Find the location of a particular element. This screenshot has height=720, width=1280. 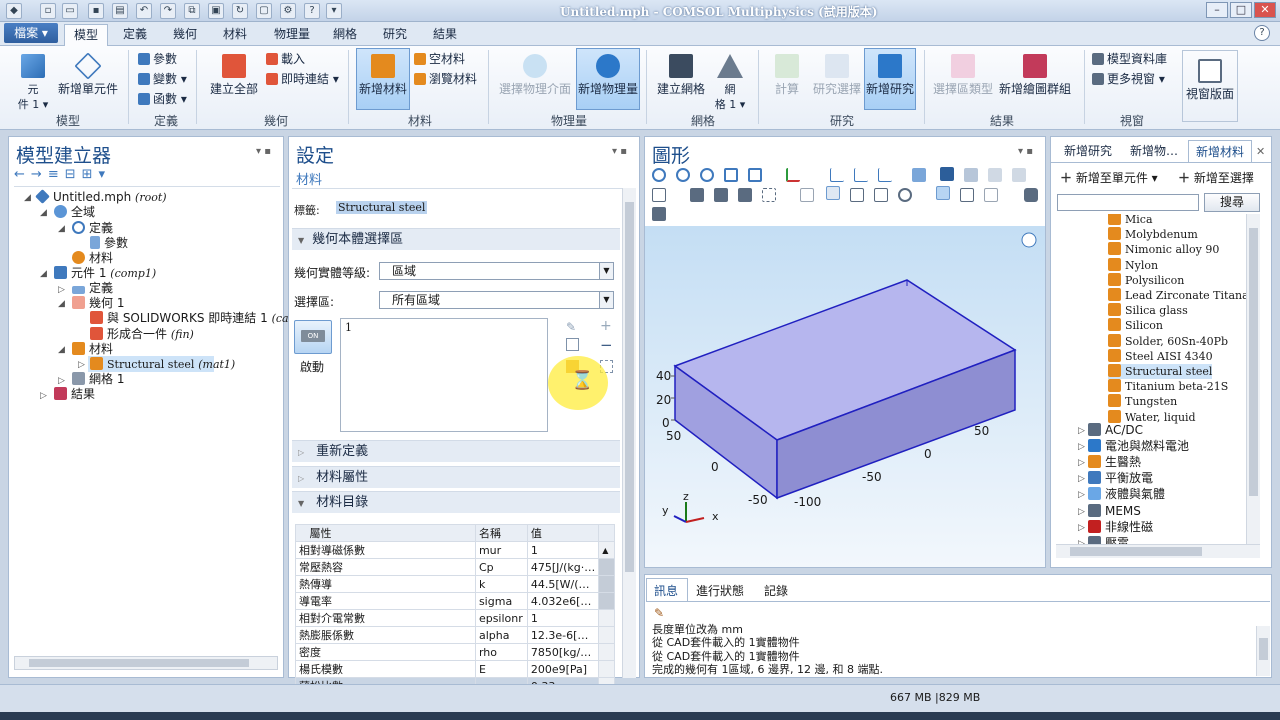

tree-item-livelink: 與 SOLIDWORKS 即時連結 1 (ca is located at coordinates (189, 318).